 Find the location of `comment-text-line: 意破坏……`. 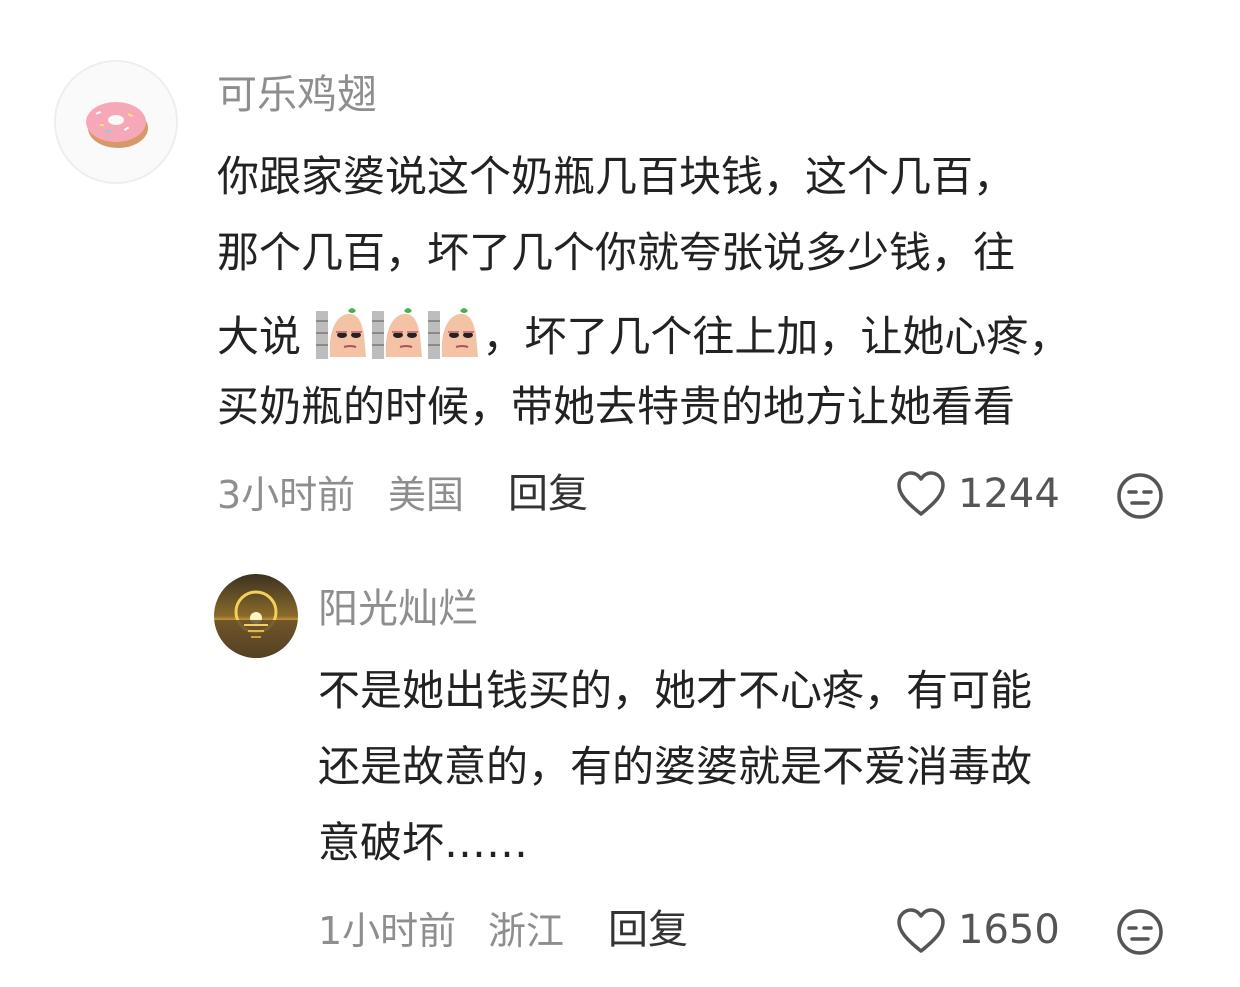

comment-text-line: 意破坏…… is located at coordinates (423, 842).